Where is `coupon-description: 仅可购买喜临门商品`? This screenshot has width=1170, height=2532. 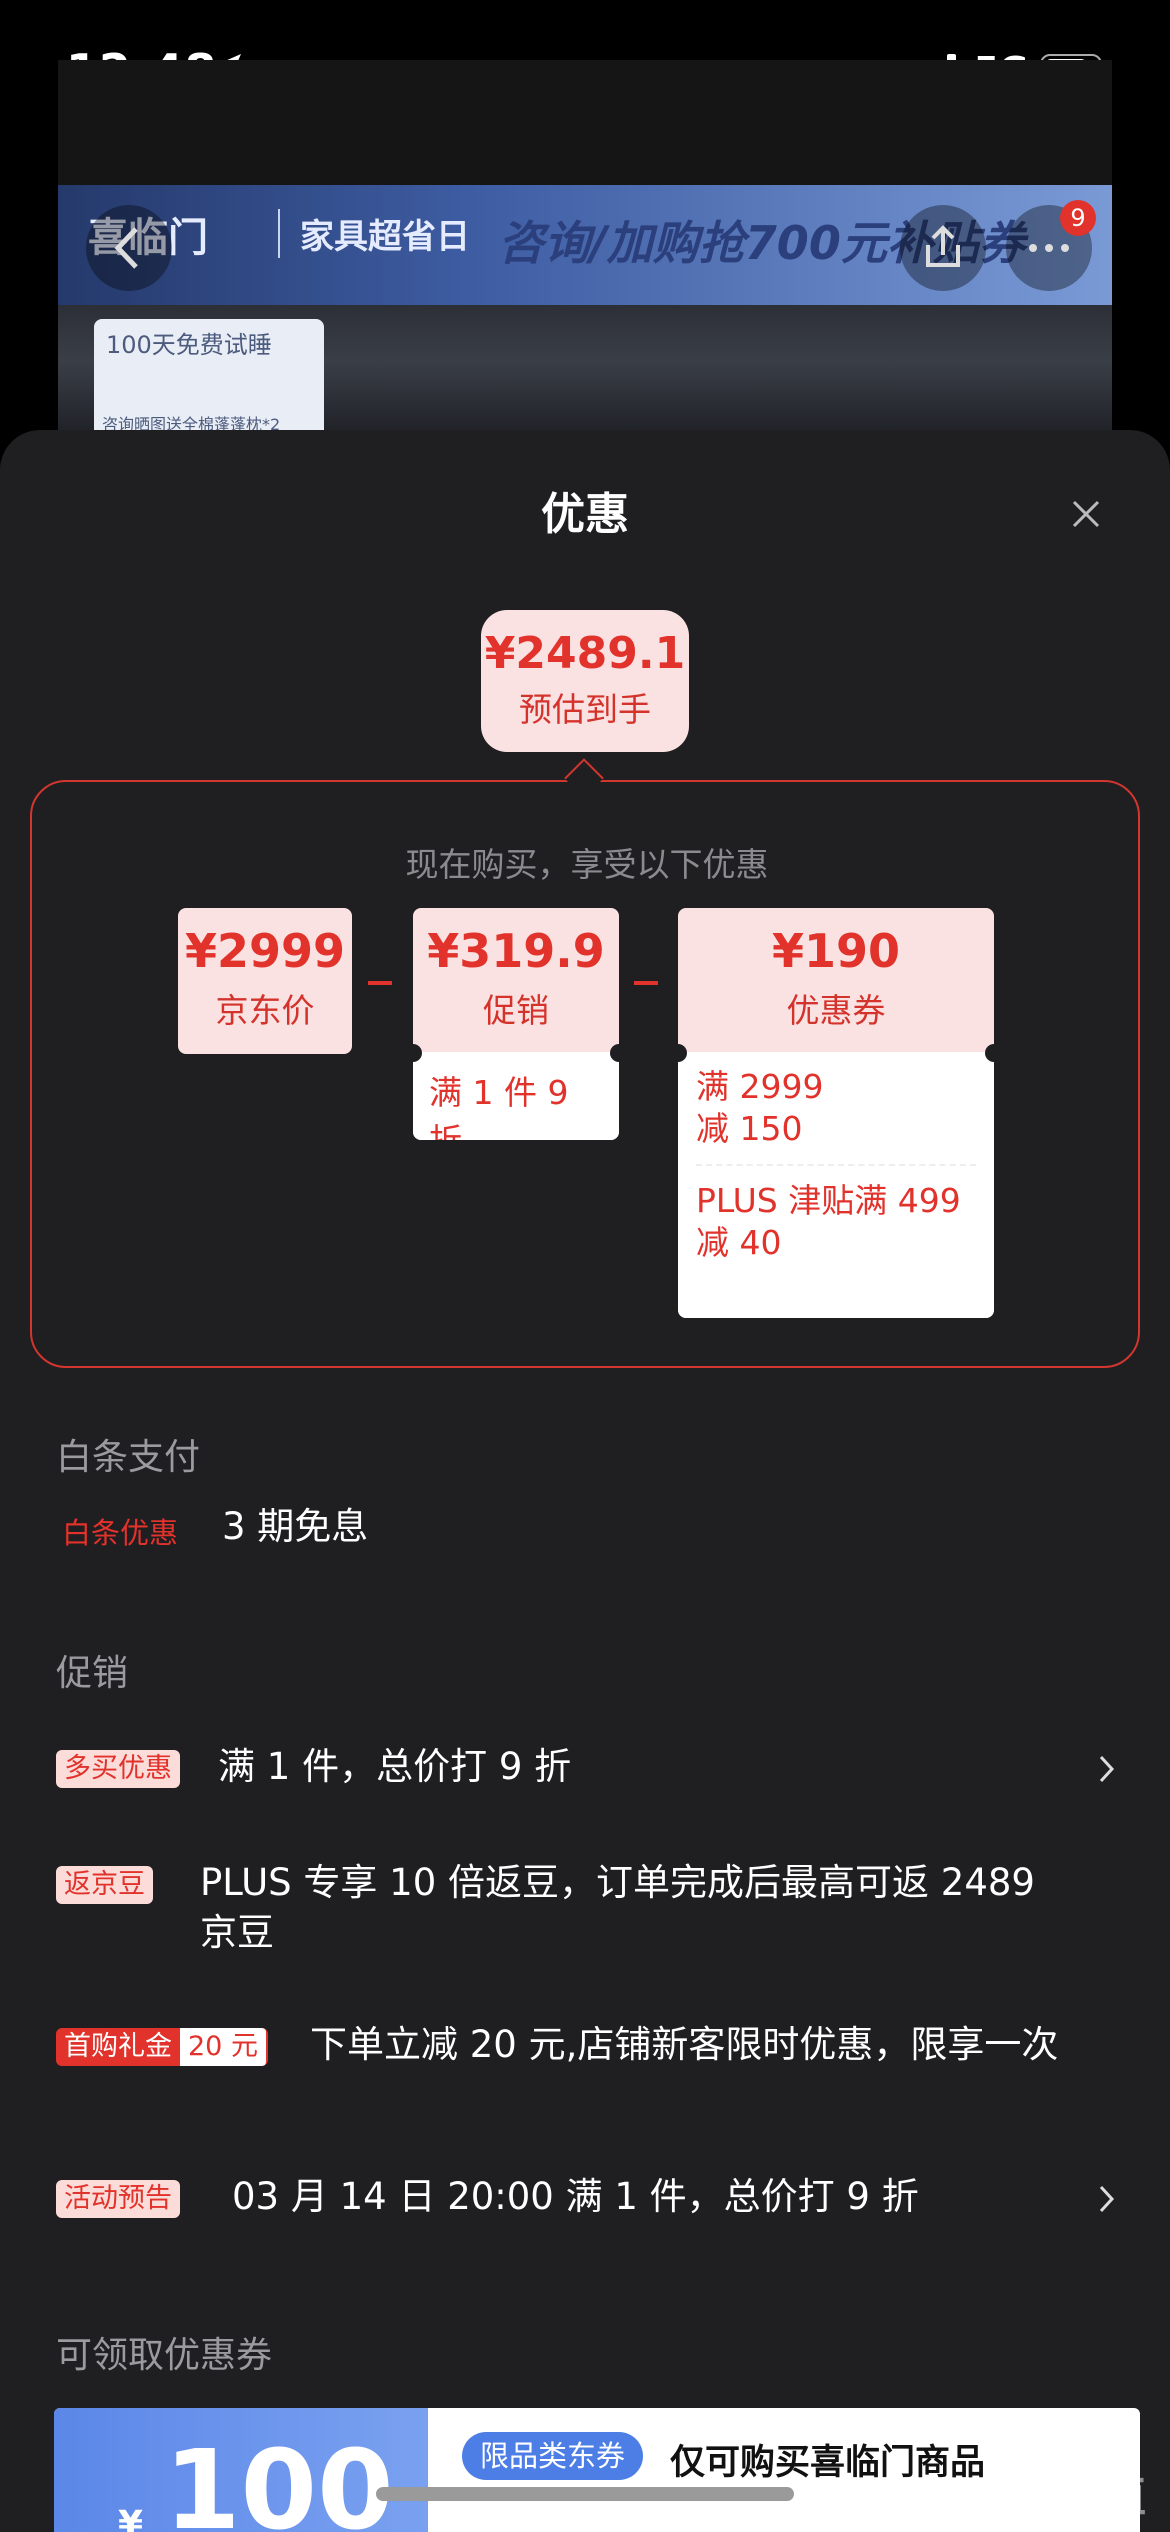 coupon-description: 仅可购买喜临门商品 is located at coordinates (828, 2463).